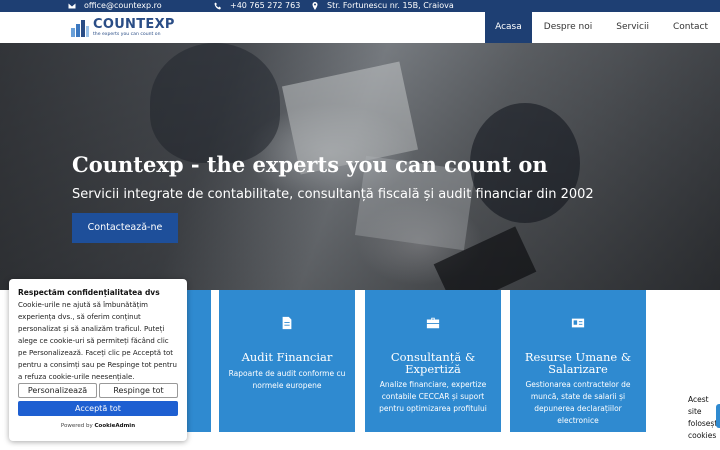 The image size is (720, 450). Describe the element at coordinates (508, 27) in the screenshot. I see `nav-item-acasa: Acasa` at that location.